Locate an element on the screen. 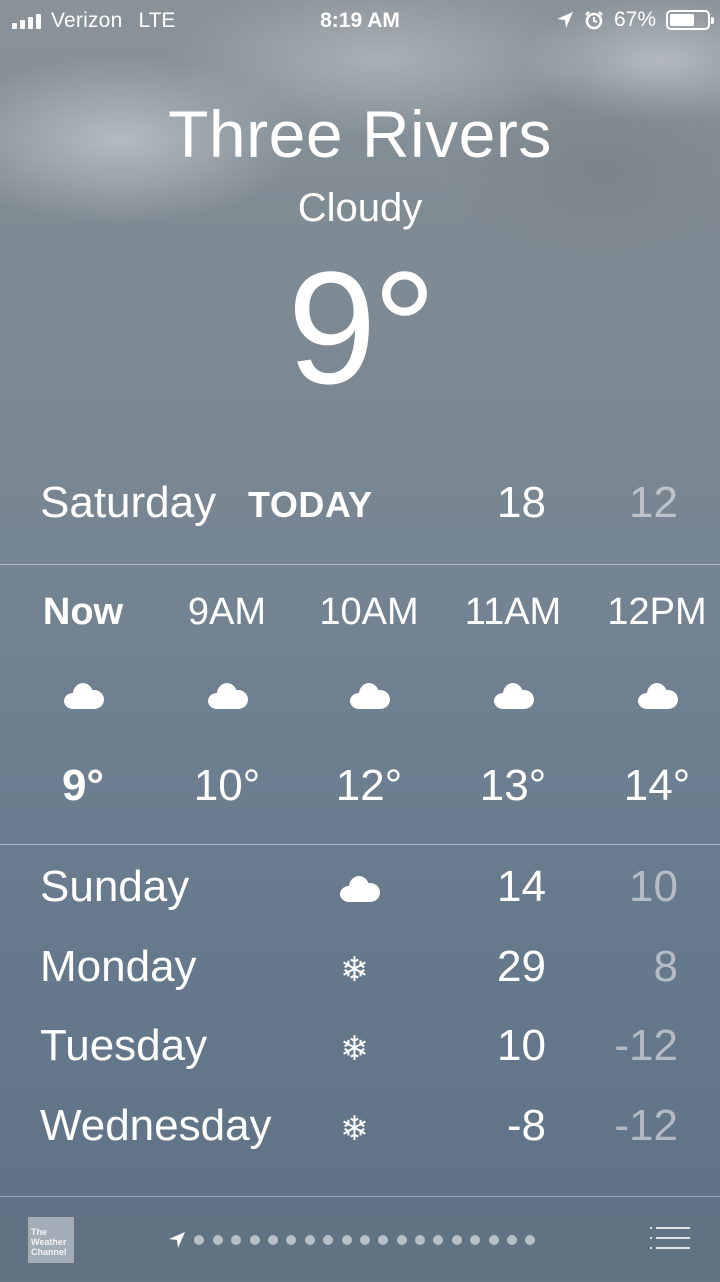  bottom-toolbar: The Weather Channel is located at coordinates (360, 1239).